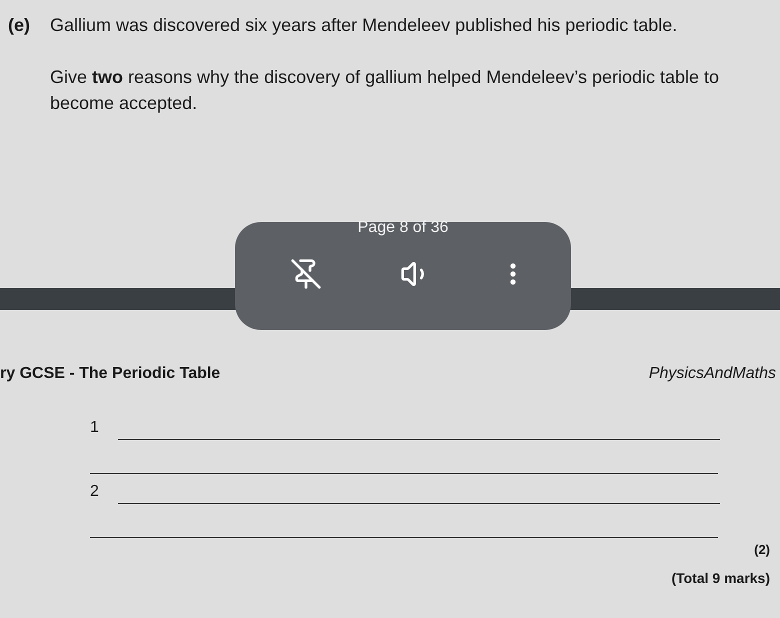  I want to click on question-text: Gallium was discovered six years after Mendeleev published his periodic table., so click(364, 25).